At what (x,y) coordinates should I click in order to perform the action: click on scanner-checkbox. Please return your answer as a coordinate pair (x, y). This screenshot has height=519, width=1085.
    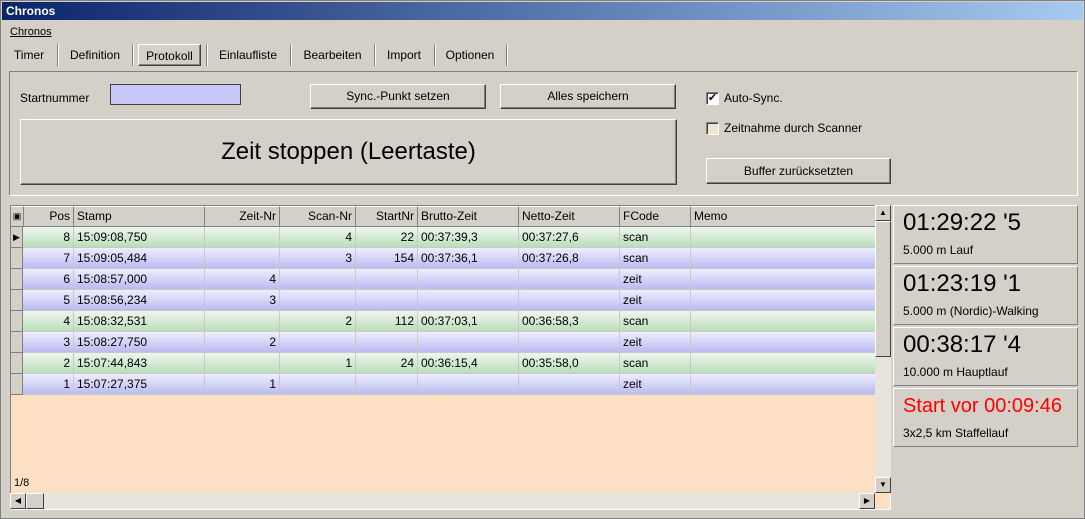
    Looking at the image, I should click on (712, 128).